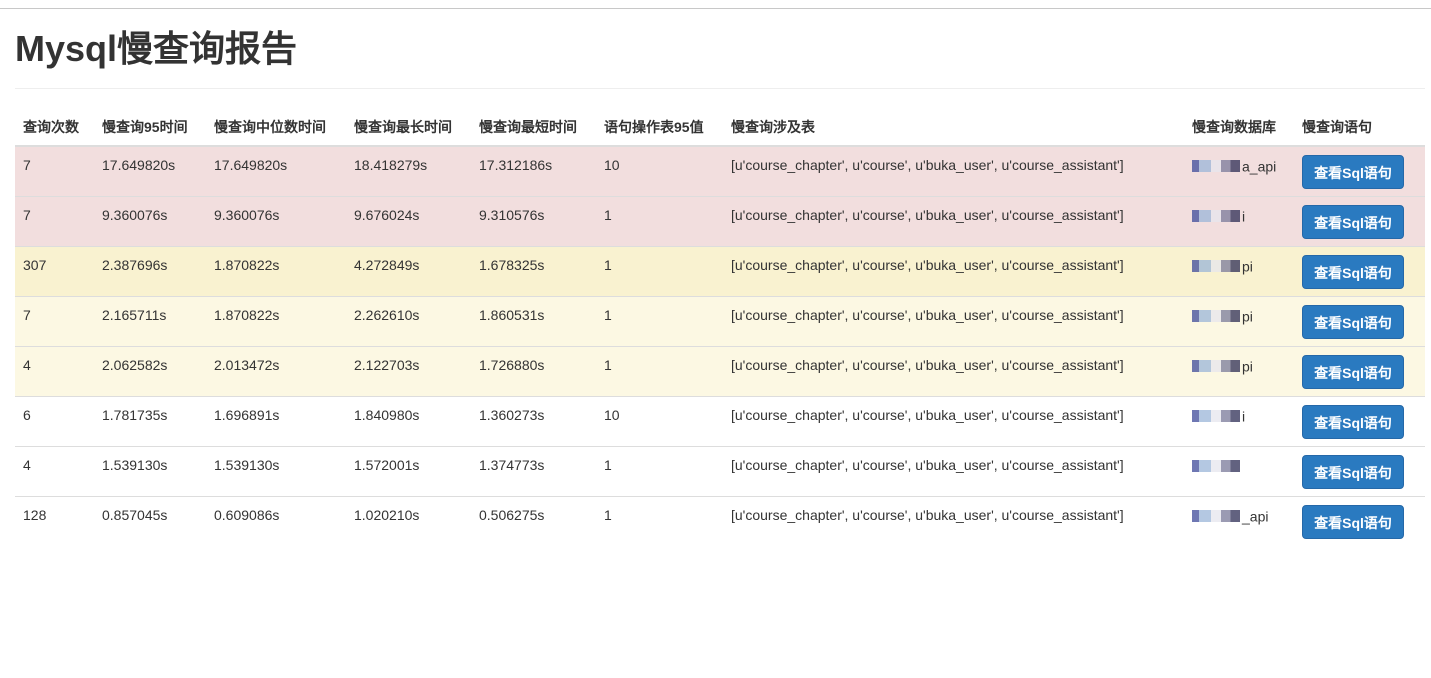  I want to click on cell-max-time: 18.418279s, so click(408, 170).